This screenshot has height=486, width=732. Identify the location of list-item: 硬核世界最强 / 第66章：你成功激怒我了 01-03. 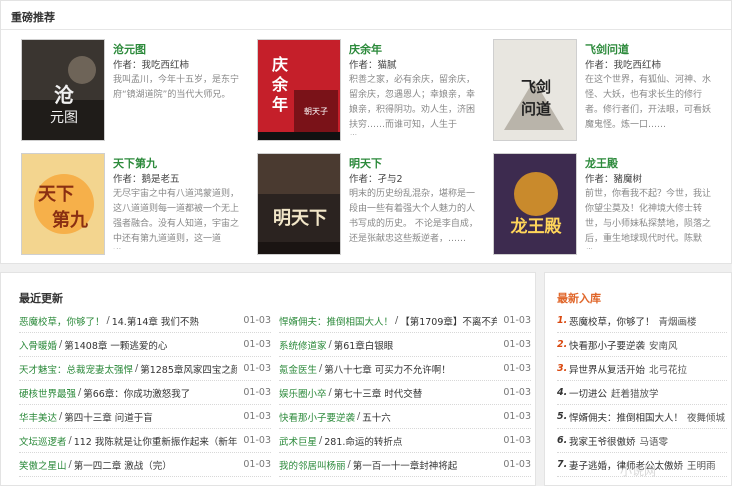
(145, 393).